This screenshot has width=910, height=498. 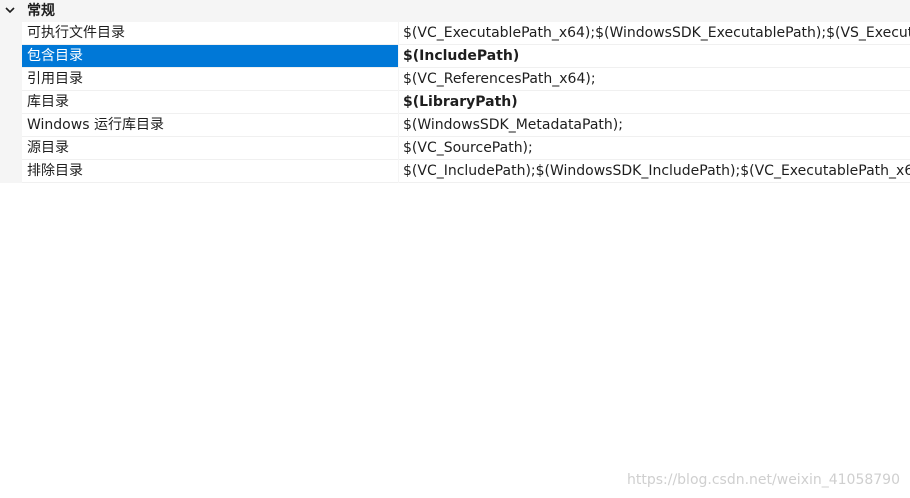 I want to click on property-row: 包含目录 $(IncludePath), so click(x=455, y=56).